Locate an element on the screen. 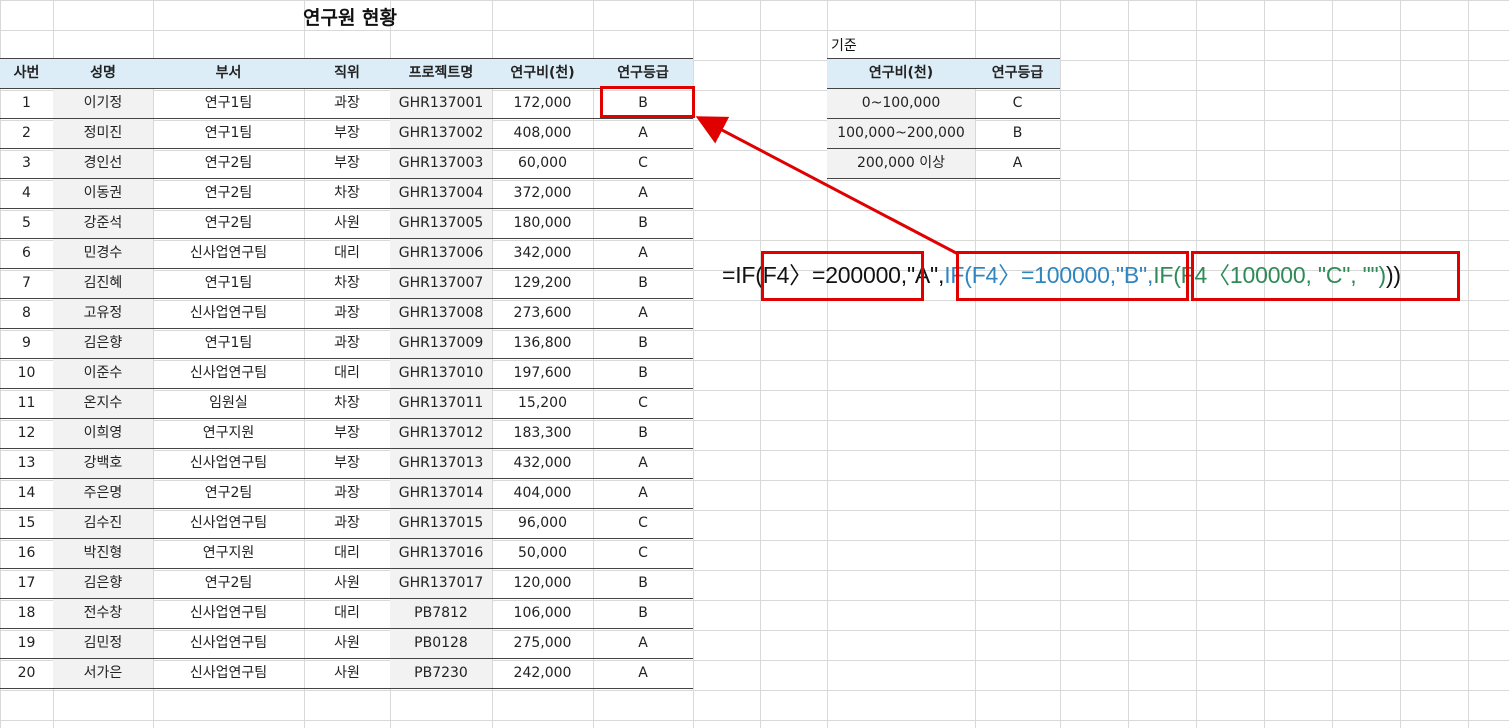 The height and width of the screenshot is (728, 1509). table-cell: GHR137007 is located at coordinates (441, 283).